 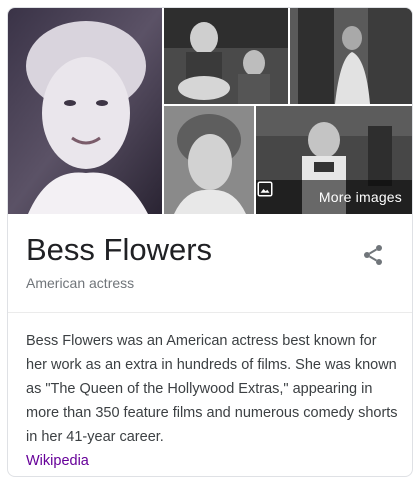 What do you see at coordinates (360, 197) in the screenshot?
I see `more-images-label: More images` at bounding box center [360, 197].